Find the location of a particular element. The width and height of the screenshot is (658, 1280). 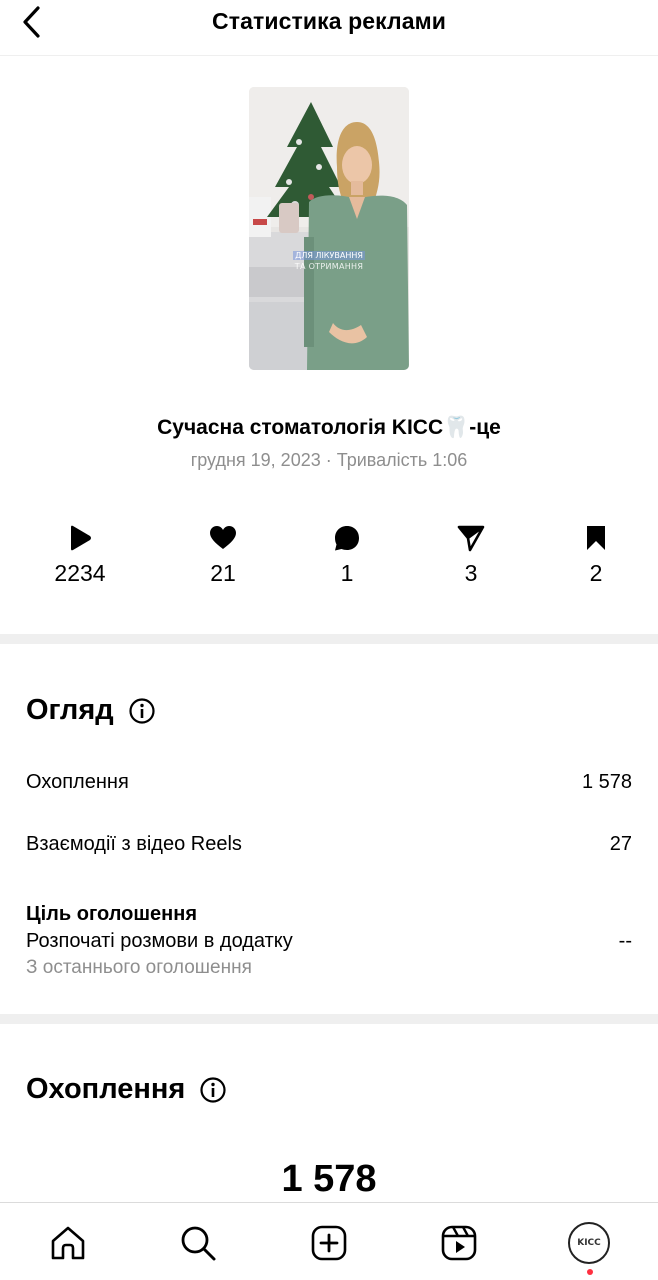

reach-title: Охоплення is located at coordinates (106, 1089).